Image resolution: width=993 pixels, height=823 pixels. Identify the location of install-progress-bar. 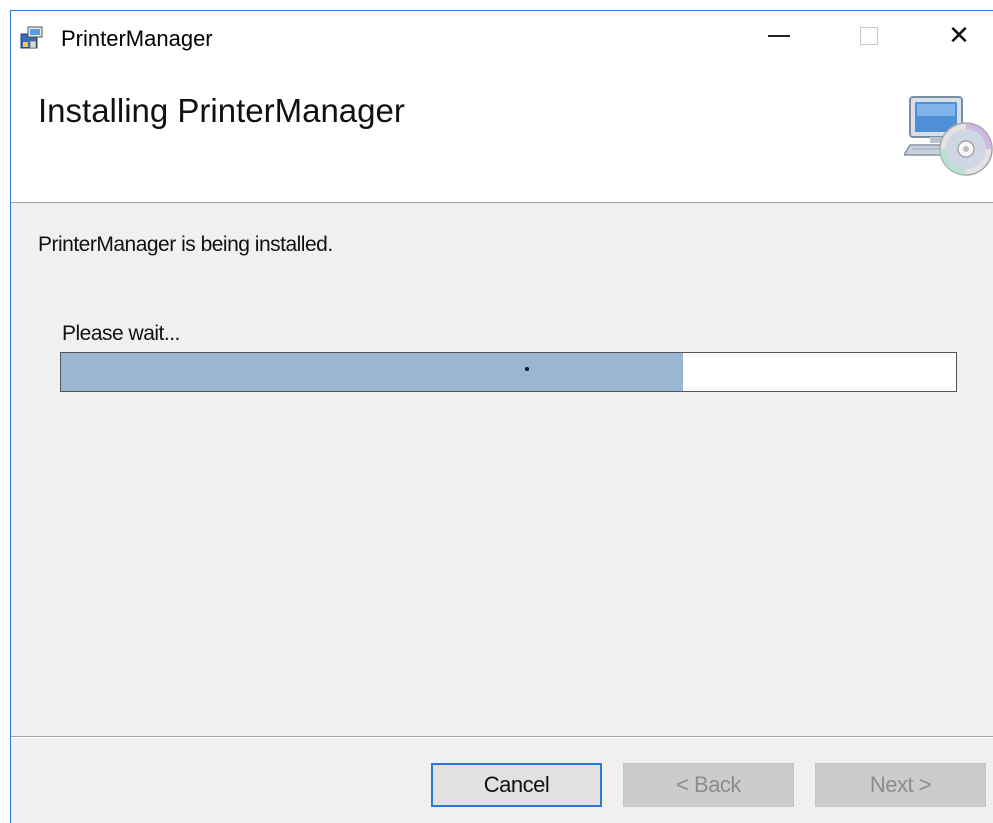
(508, 372).